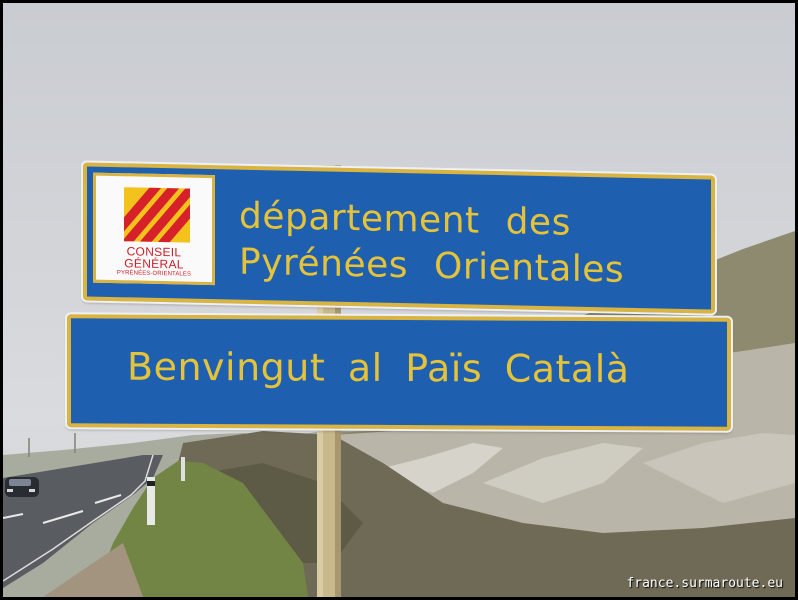 Image resolution: width=798 pixels, height=600 pixels. What do you see at coordinates (378, 368) in the screenshot?
I see `sign-text-benvingut: Benvingut al Païs Català` at bounding box center [378, 368].